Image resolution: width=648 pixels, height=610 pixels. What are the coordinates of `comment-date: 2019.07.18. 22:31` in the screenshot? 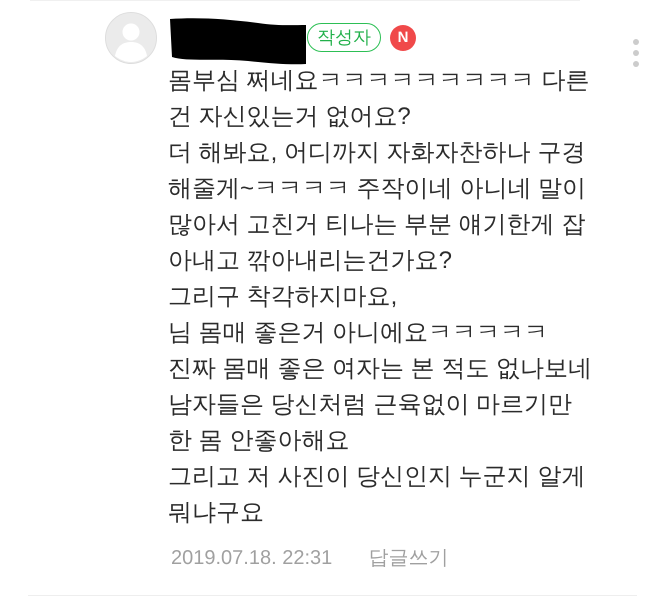 It's located at (251, 558).